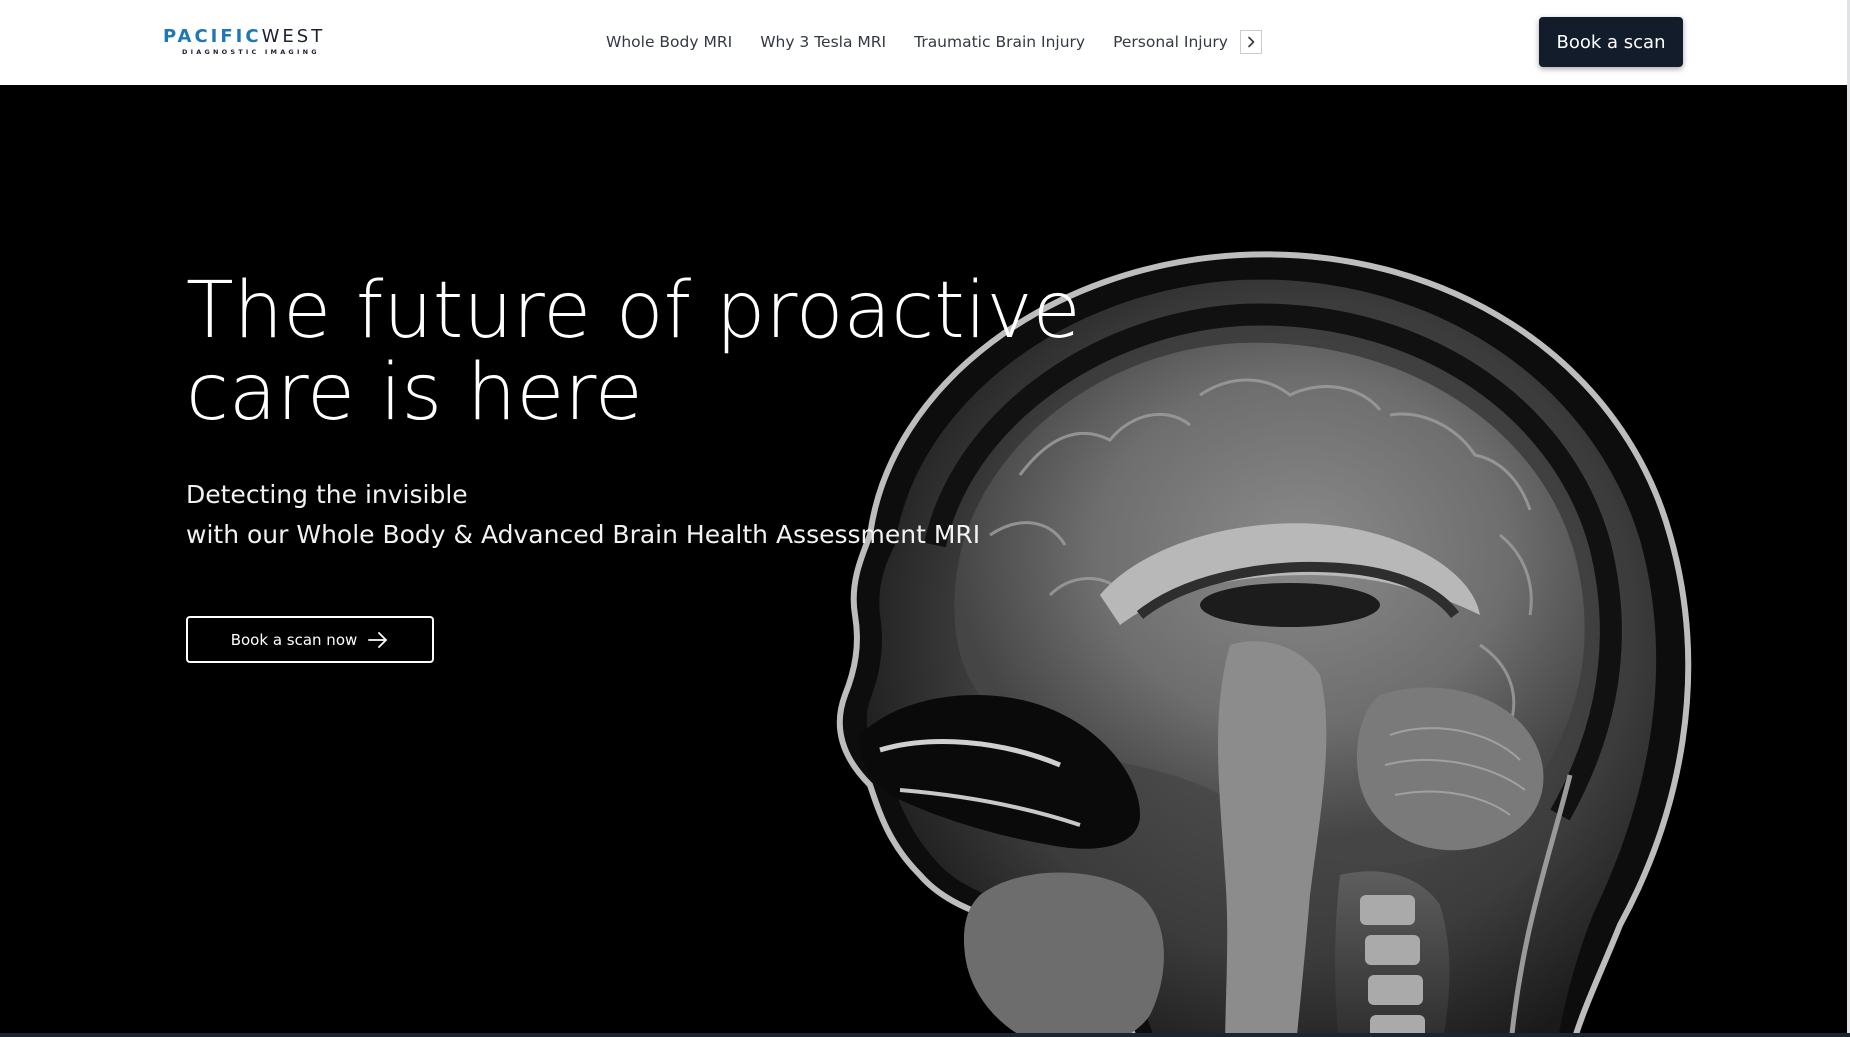  Describe the element at coordinates (823, 42) in the screenshot. I see `nav-item-why-3-tesla-mri: Why 3 Tesla MRI` at that location.